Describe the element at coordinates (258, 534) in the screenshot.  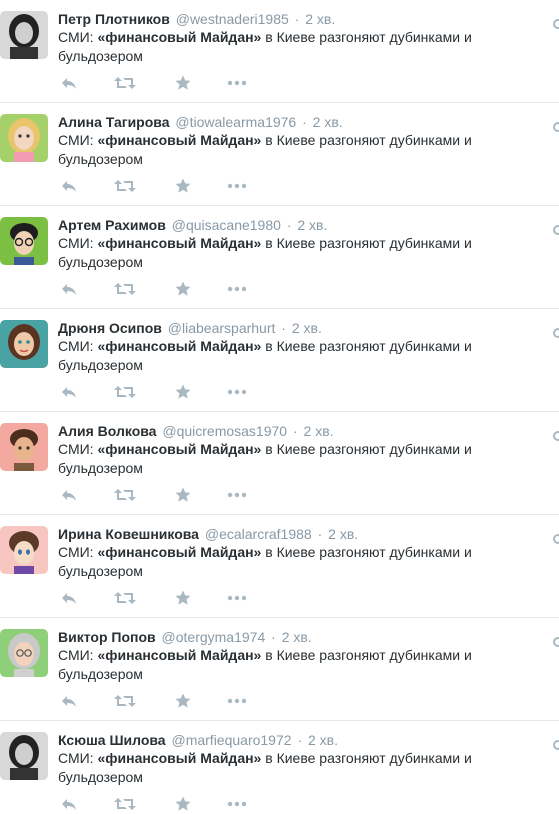
I see `tweet-username: @ecalarcraf1988` at that location.